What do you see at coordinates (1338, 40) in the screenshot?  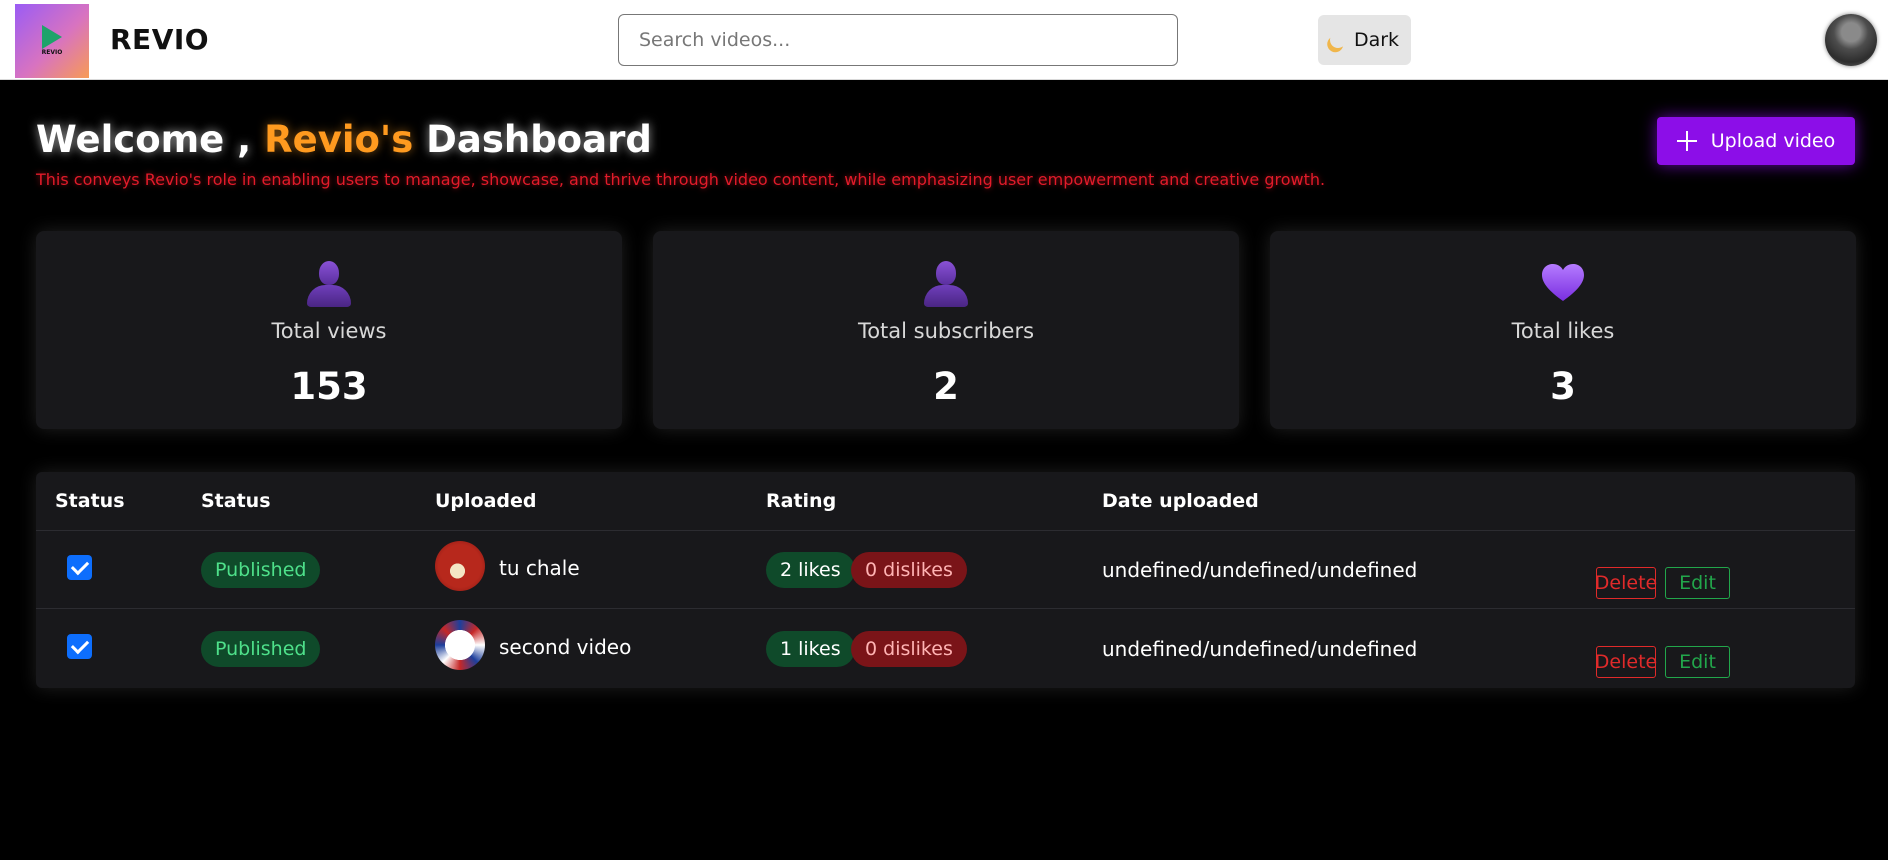 I see `moon-icon` at bounding box center [1338, 40].